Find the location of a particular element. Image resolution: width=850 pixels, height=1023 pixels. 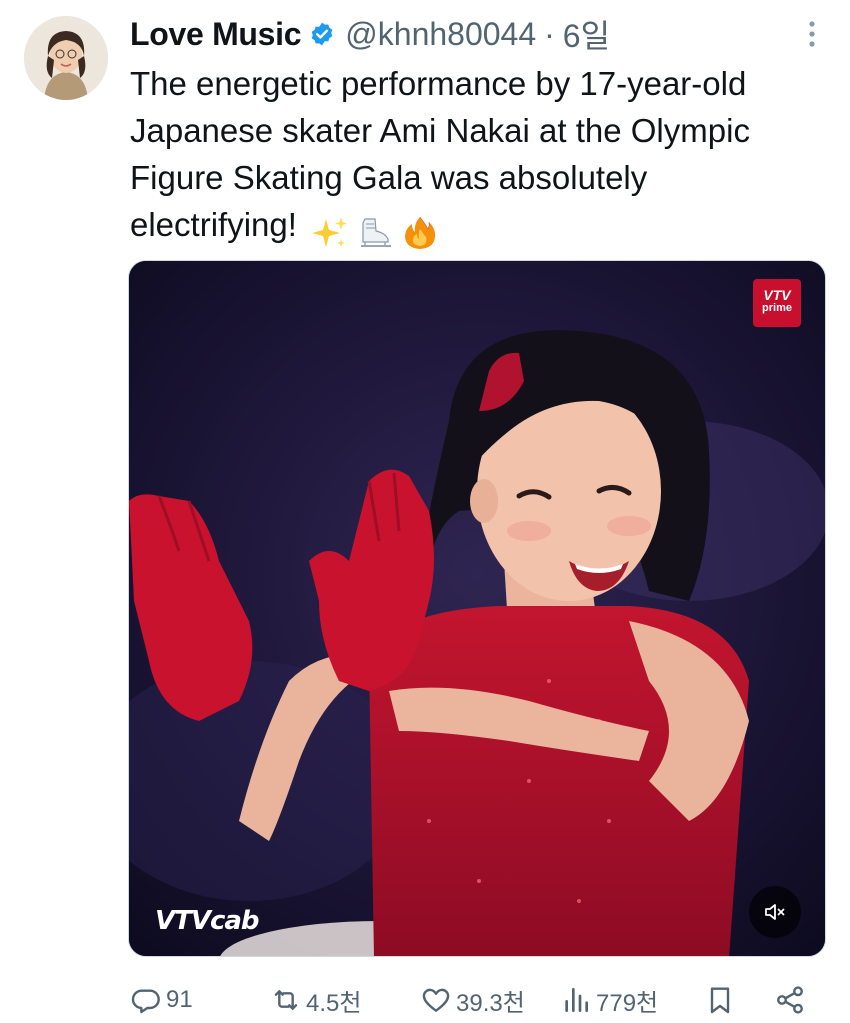

channel-watermark: VTVcab is located at coordinates (207, 921).